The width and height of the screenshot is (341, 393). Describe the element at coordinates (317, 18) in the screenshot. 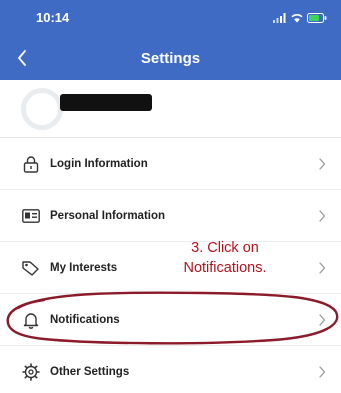

I see `battery-icon` at that location.